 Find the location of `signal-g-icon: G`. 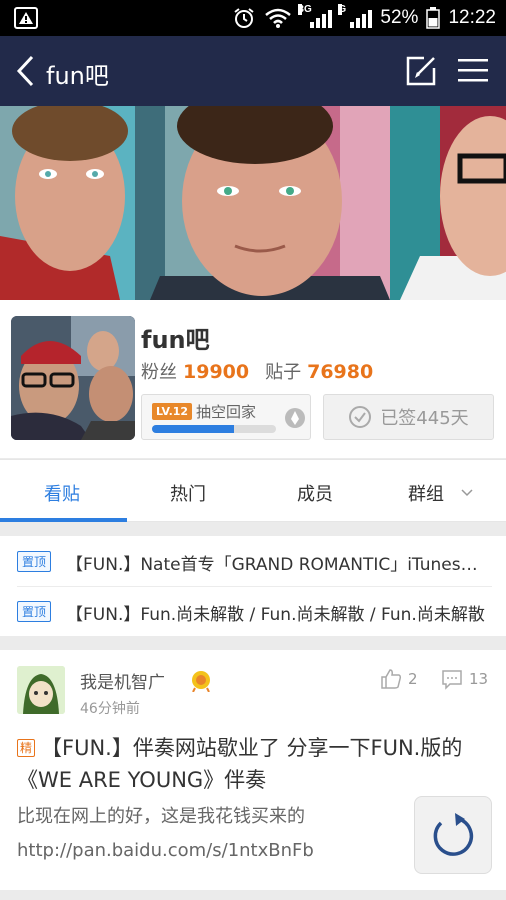

signal-g-icon: G is located at coordinates (355, 16).